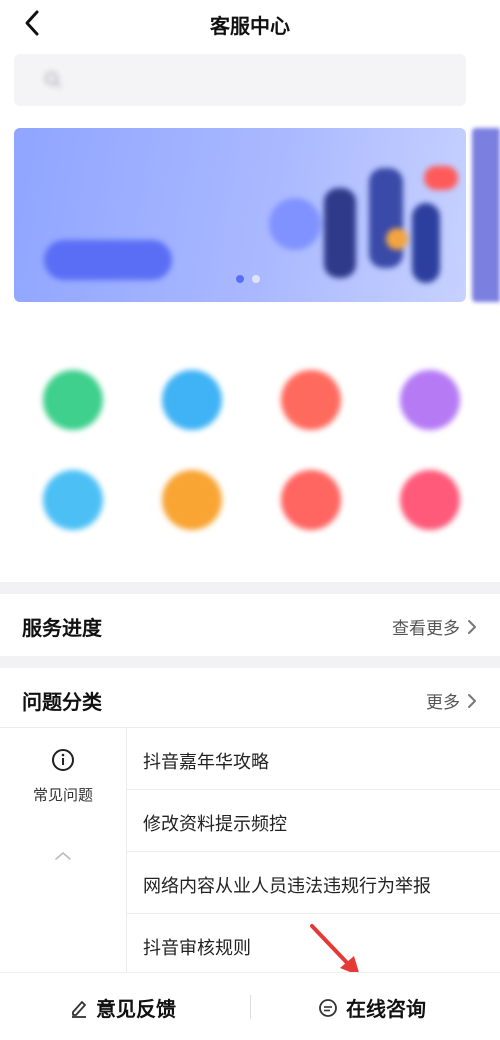 This screenshot has height=1040, width=500. I want to click on service-progress-title: 服务进度, so click(62, 628).